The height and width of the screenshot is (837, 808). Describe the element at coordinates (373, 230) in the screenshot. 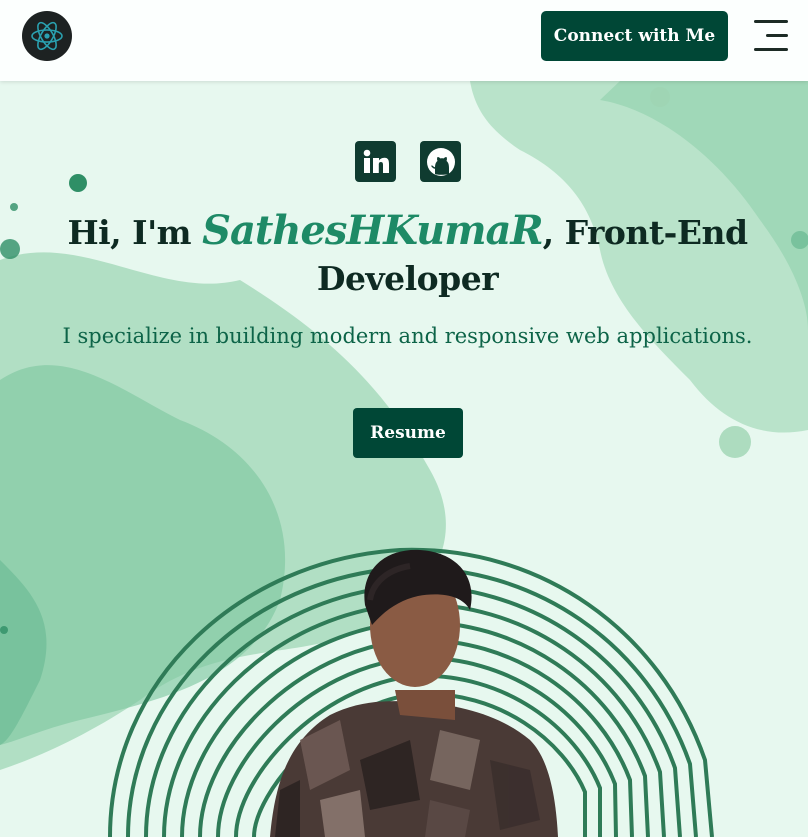

I see `hero-name: SathesHKumaR` at that location.